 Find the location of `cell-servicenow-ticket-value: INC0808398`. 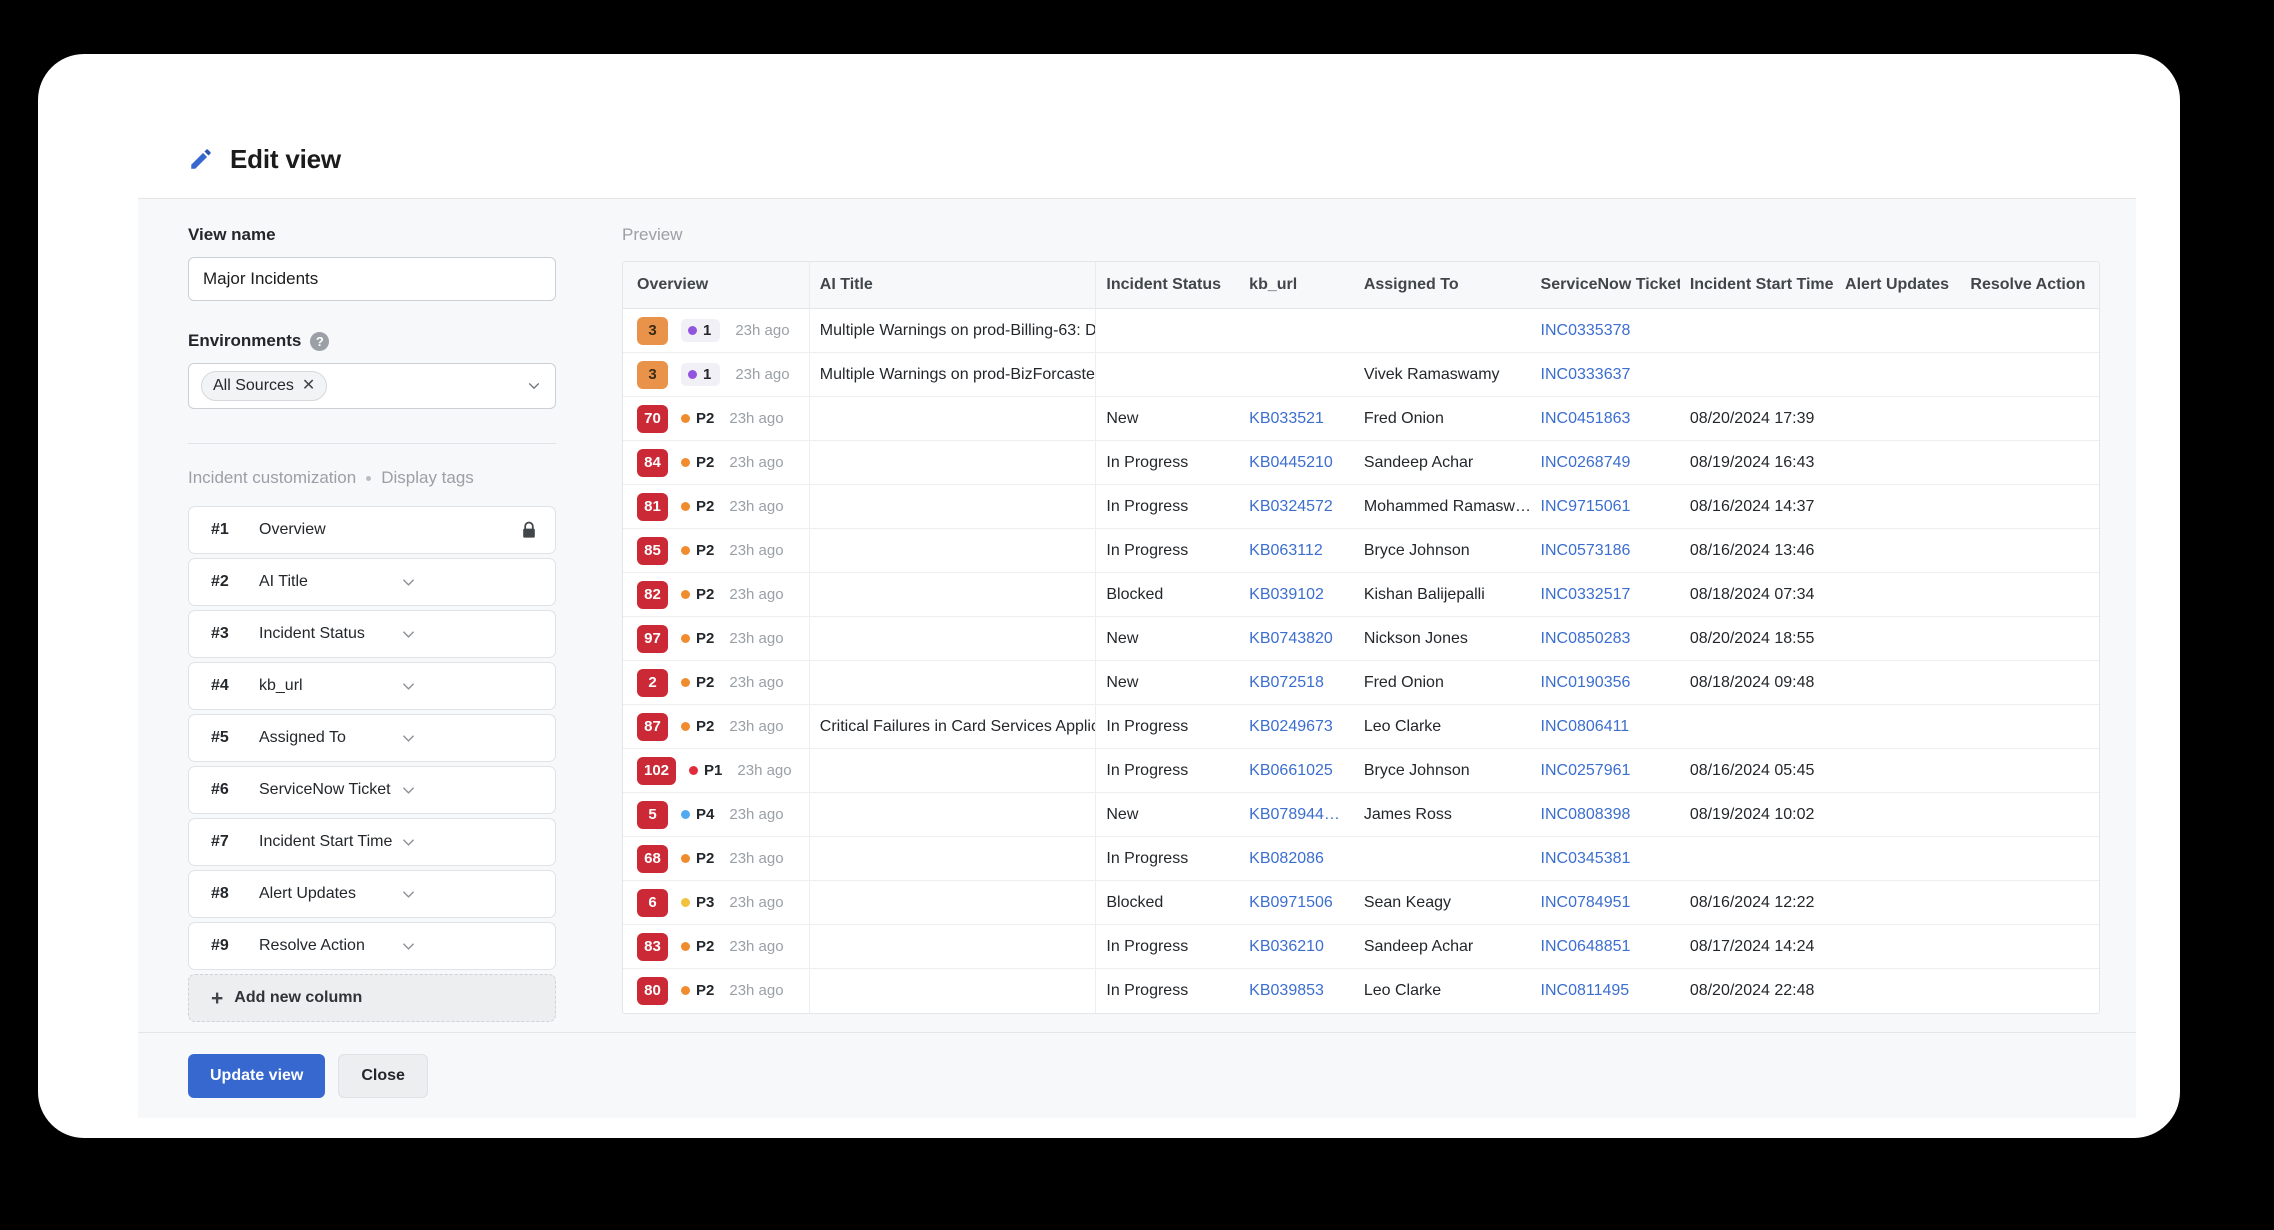

cell-servicenow-ticket-value: INC0808398 is located at coordinates (1586, 814).